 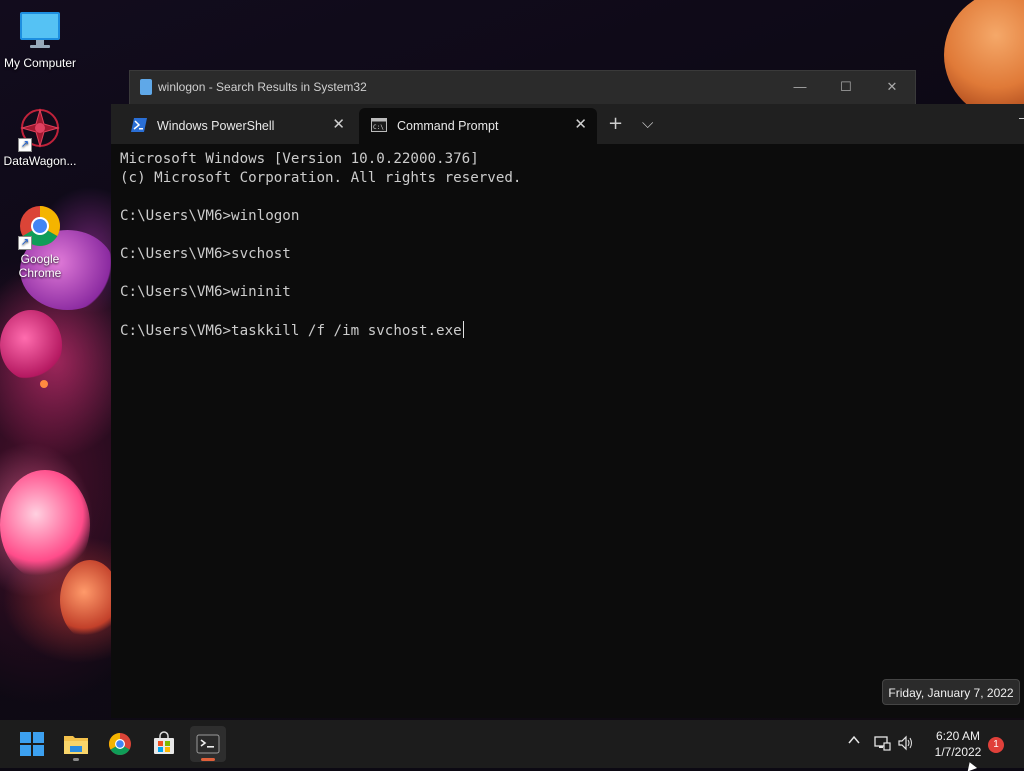 What do you see at coordinates (463, 329) in the screenshot?
I see `text-cursor` at bounding box center [463, 329].